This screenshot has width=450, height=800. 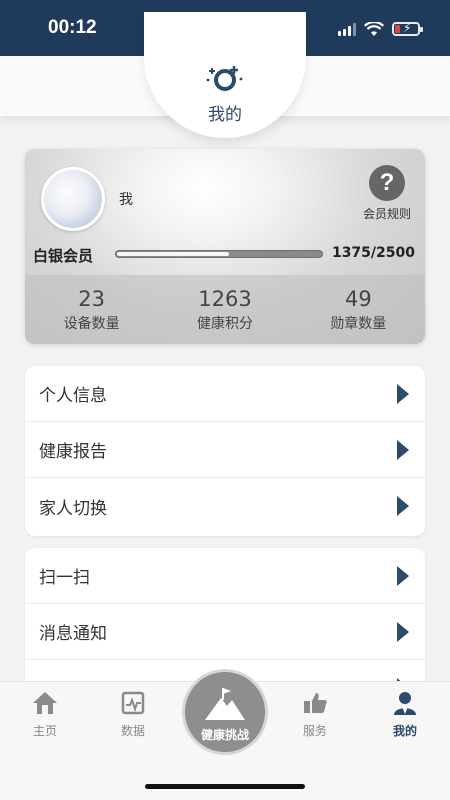 What do you see at coordinates (126, 200) in the screenshot?
I see `user-name: 我` at bounding box center [126, 200].